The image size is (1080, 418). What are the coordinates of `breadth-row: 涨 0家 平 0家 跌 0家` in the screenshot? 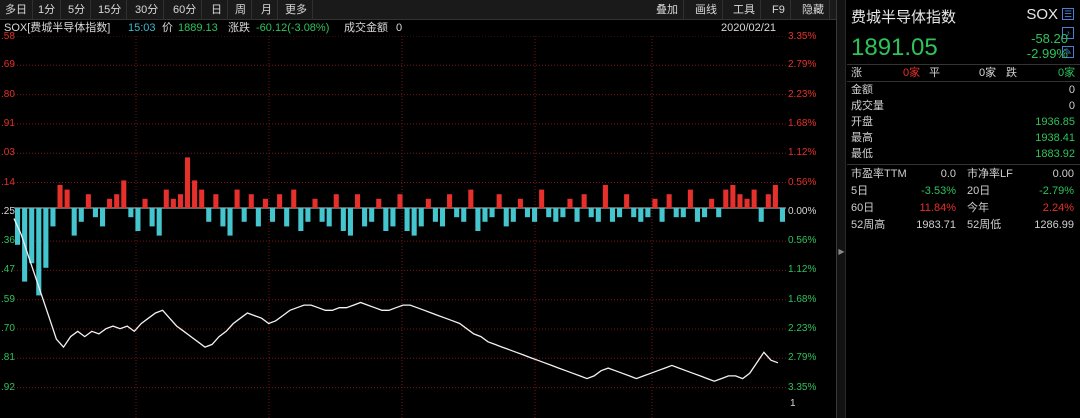 It's located at (963, 73).